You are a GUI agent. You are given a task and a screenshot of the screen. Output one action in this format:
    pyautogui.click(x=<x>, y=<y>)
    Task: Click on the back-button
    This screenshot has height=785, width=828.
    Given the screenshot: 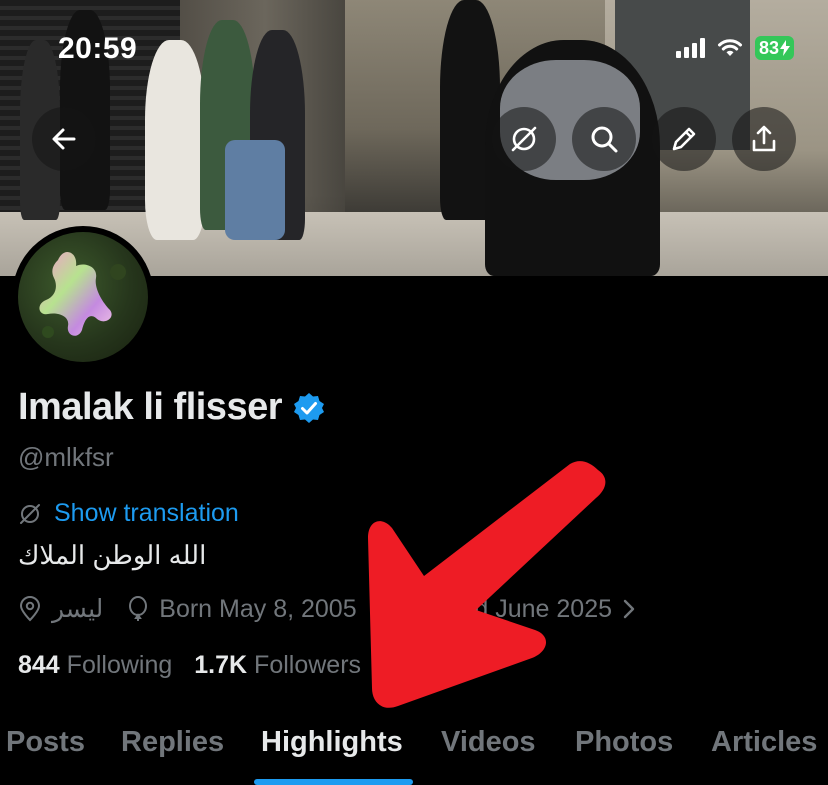 What is the action you would take?
    pyautogui.click(x=64, y=139)
    